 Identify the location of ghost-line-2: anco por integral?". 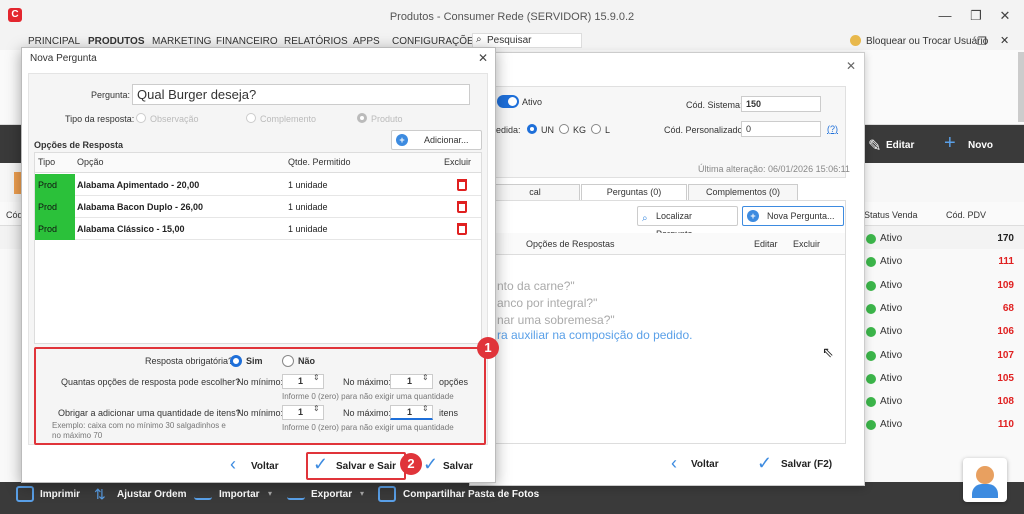
(547, 303).